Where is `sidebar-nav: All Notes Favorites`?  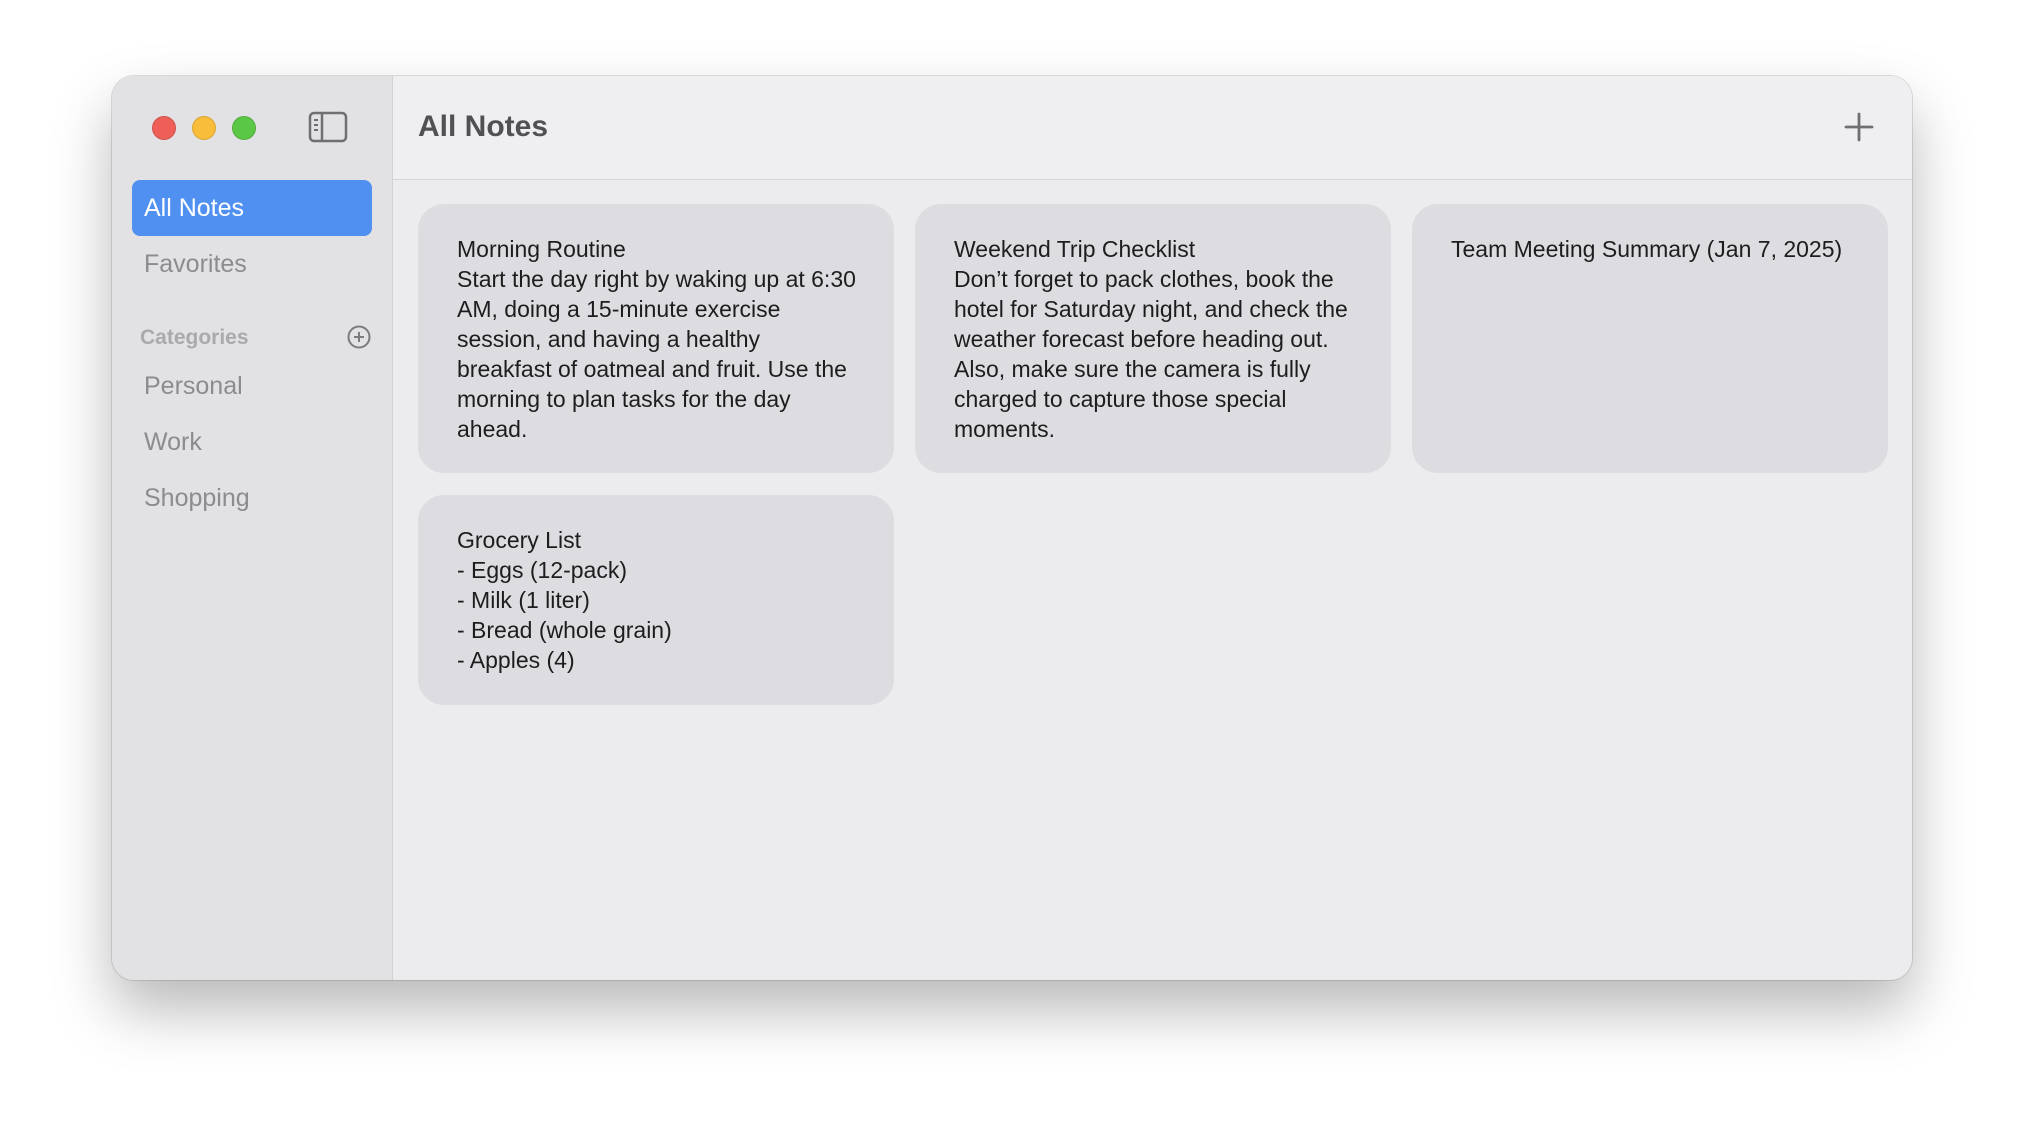
sidebar-nav: All Notes Favorites is located at coordinates (252, 236).